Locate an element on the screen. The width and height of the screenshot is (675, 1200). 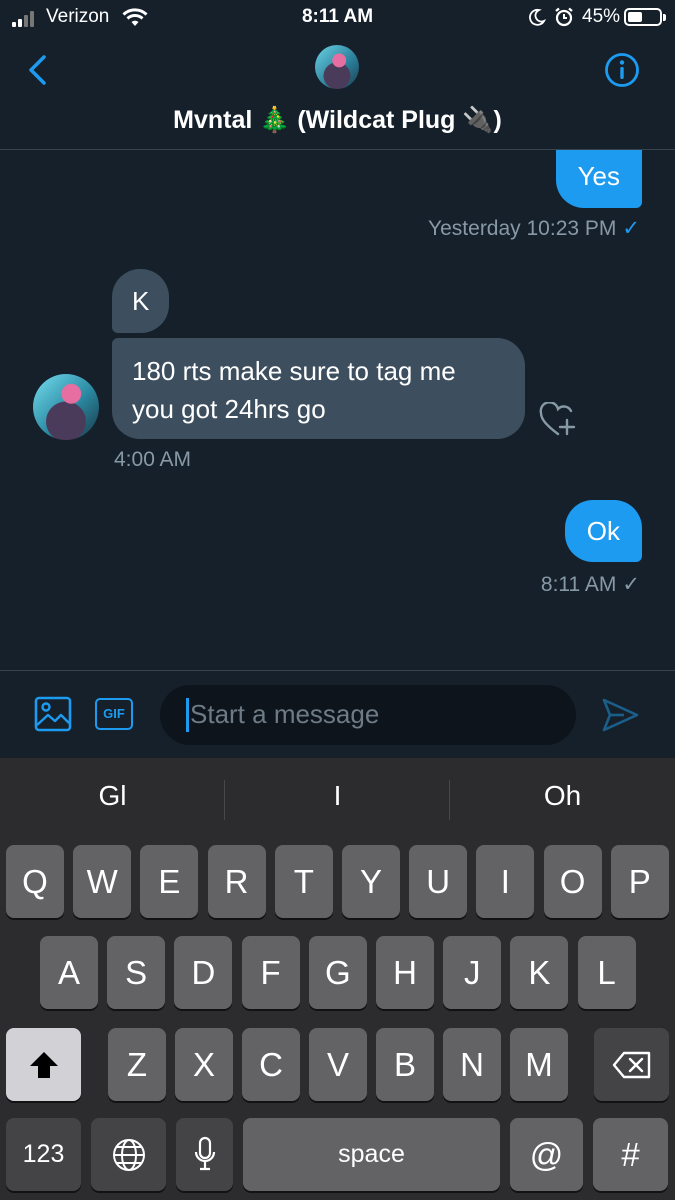
dictation-key is located at coordinates (204, 1154).